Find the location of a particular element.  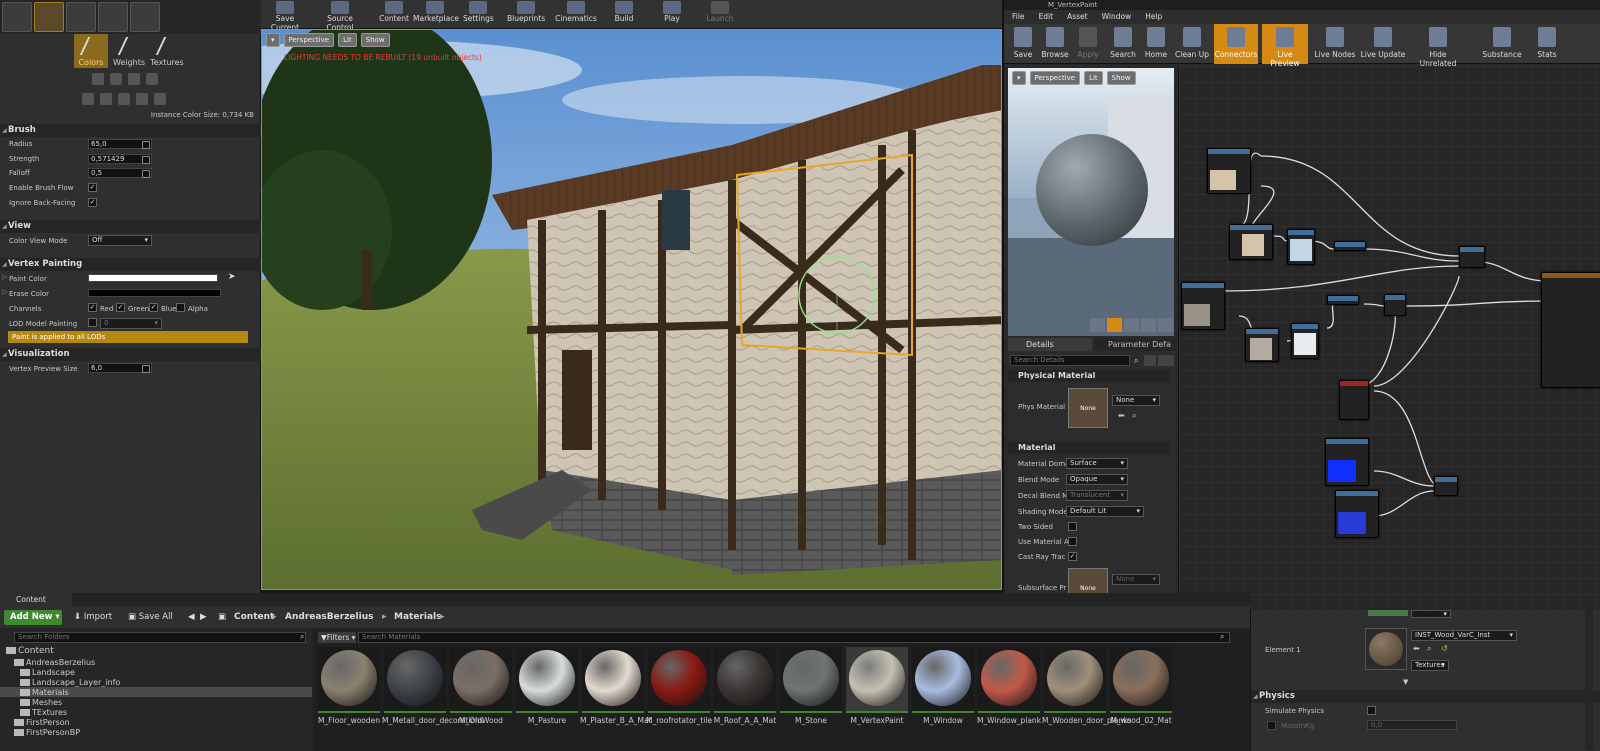

physics-section-header: Physics is located at coordinates (1425, 696).